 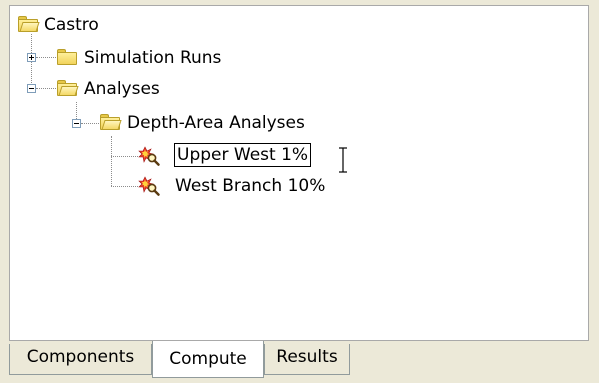 What do you see at coordinates (67, 57) in the screenshot?
I see `folder-icon` at bounding box center [67, 57].